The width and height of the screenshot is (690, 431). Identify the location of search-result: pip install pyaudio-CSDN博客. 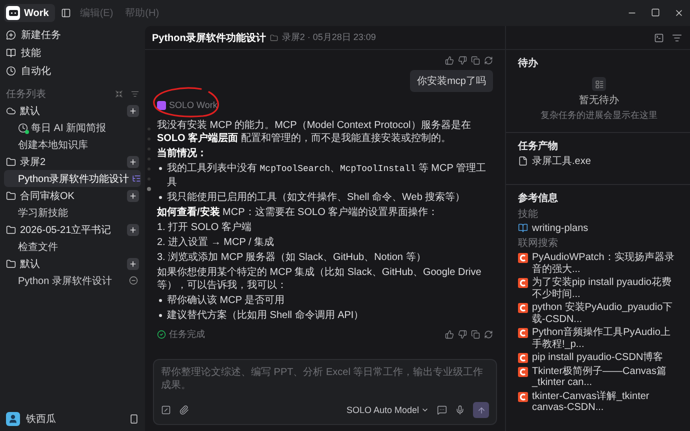
(599, 358).